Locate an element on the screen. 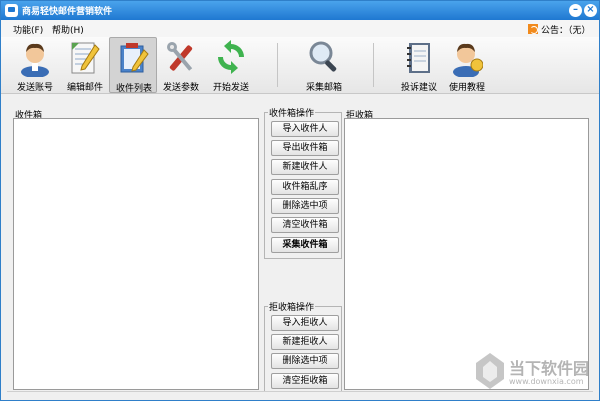  notice: 公告：（无） is located at coordinates (559, 29).